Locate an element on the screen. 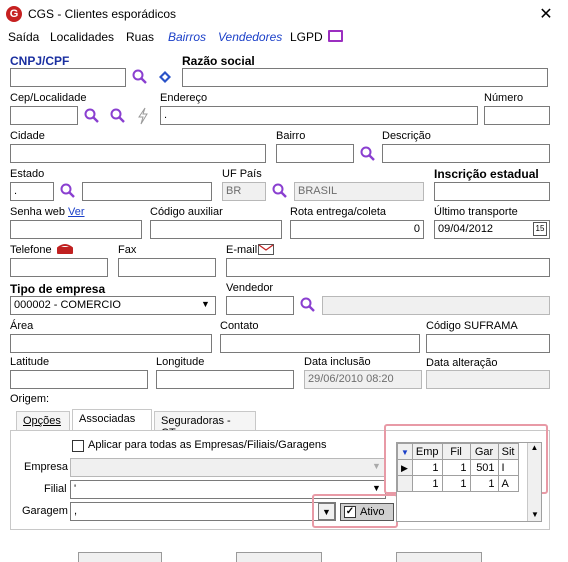 This screenshot has width=568, height=562. senha-ver-link: Ver is located at coordinates (76, 212).